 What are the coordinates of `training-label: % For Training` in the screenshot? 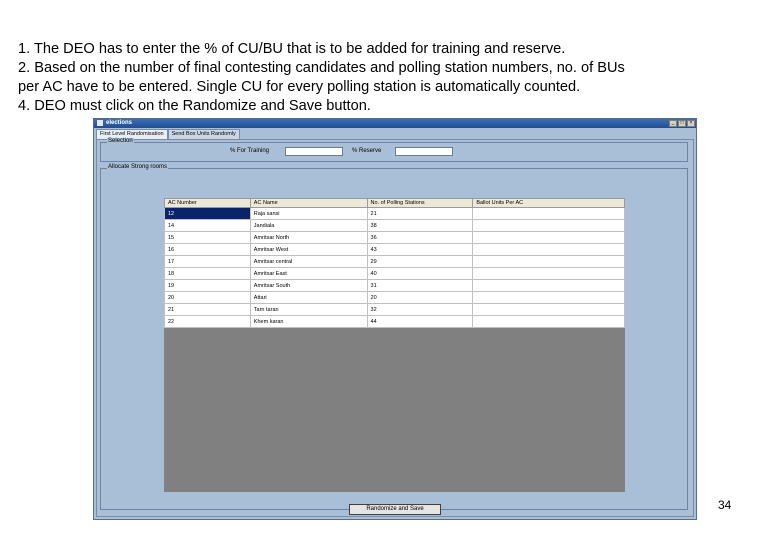 It's located at (250, 151).